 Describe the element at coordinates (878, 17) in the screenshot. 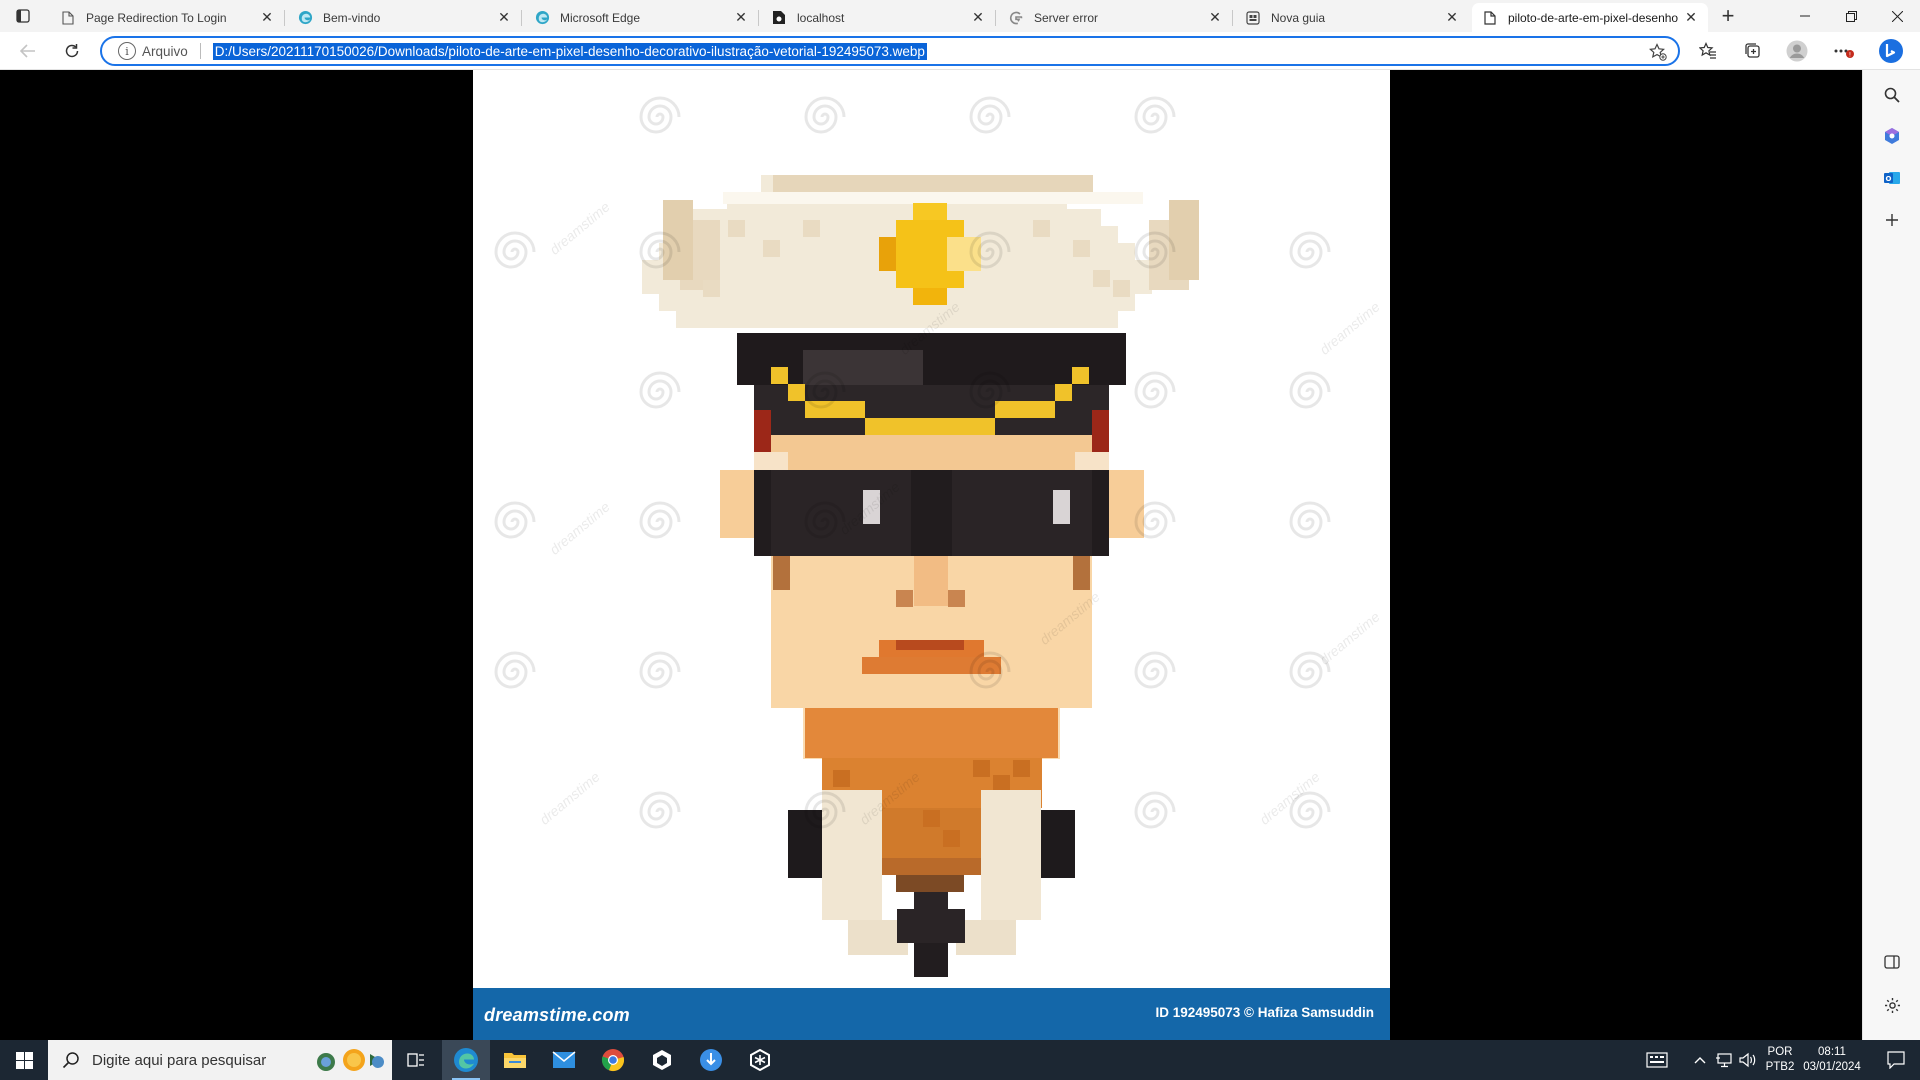

I see `tab-localhost: localhost ✕` at that location.